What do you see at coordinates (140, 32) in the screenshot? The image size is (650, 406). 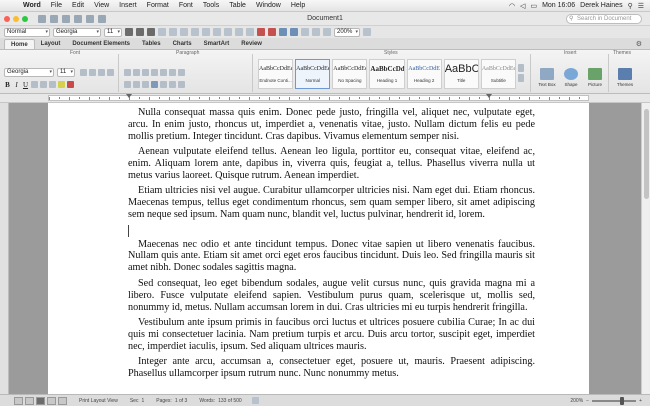 I see `italic-icon` at bounding box center [140, 32].